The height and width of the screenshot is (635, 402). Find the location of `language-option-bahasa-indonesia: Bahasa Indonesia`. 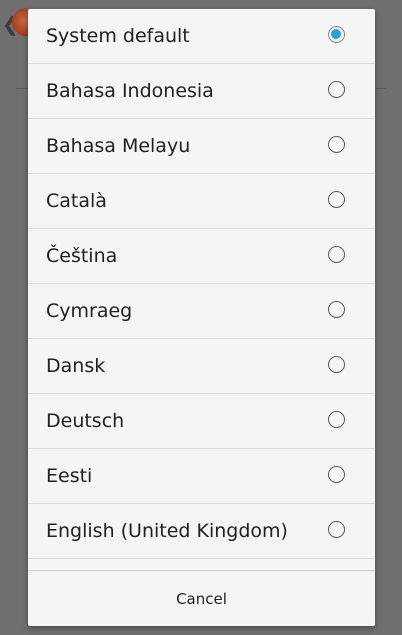

language-option-bahasa-indonesia: Bahasa Indonesia is located at coordinates (201, 91).